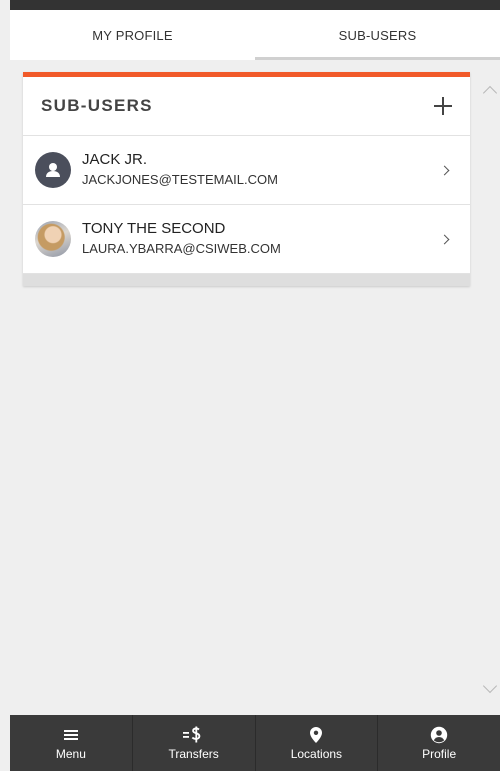  Describe the element at coordinates (439, 753) in the screenshot. I see `nav-profile-label: Profile` at that location.